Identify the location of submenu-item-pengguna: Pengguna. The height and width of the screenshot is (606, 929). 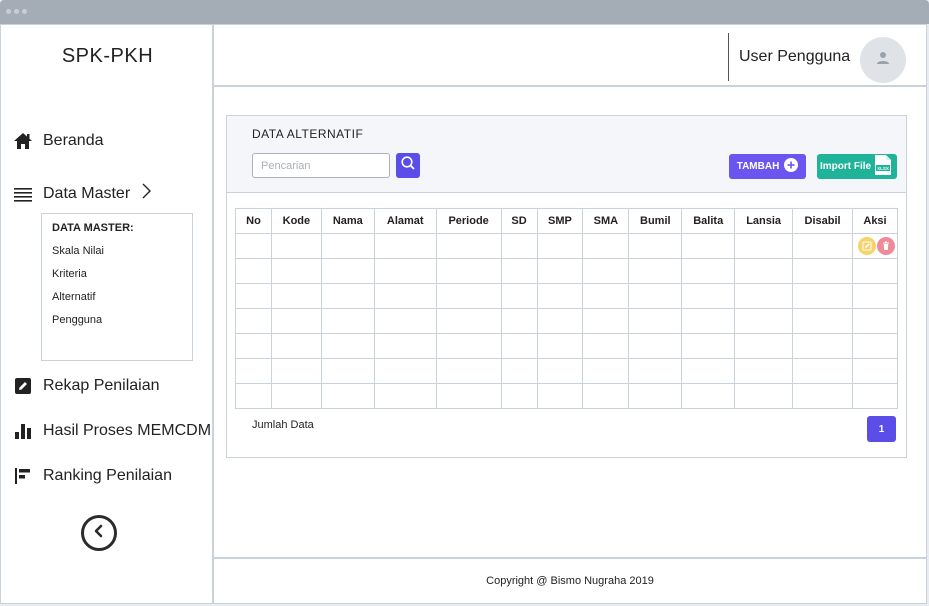
(117, 320).